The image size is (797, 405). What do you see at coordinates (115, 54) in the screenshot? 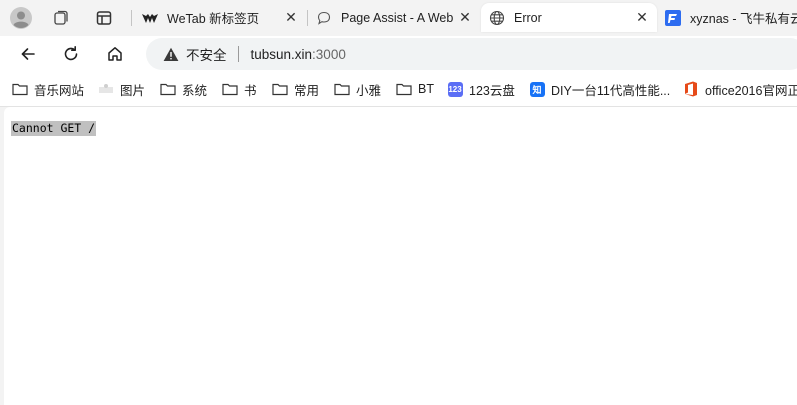
I see `home-icon` at bounding box center [115, 54].